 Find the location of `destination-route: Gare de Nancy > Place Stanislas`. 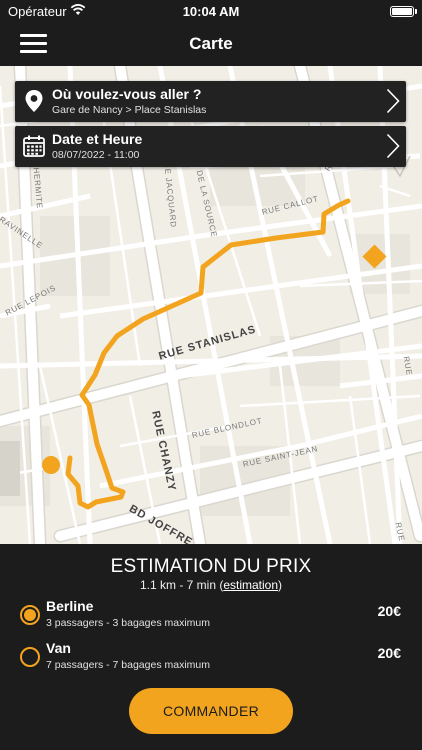

destination-route: Gare de Nancy > Place Stanislas is located at coordinates (129, 110).